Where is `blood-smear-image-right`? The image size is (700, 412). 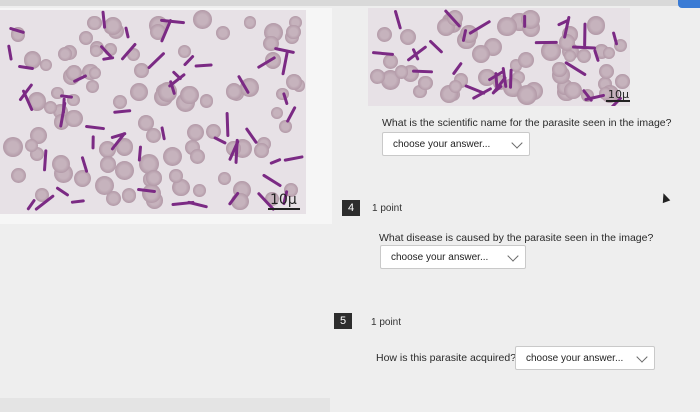
blood-smear-image-right is located at coordinates (499, 57).